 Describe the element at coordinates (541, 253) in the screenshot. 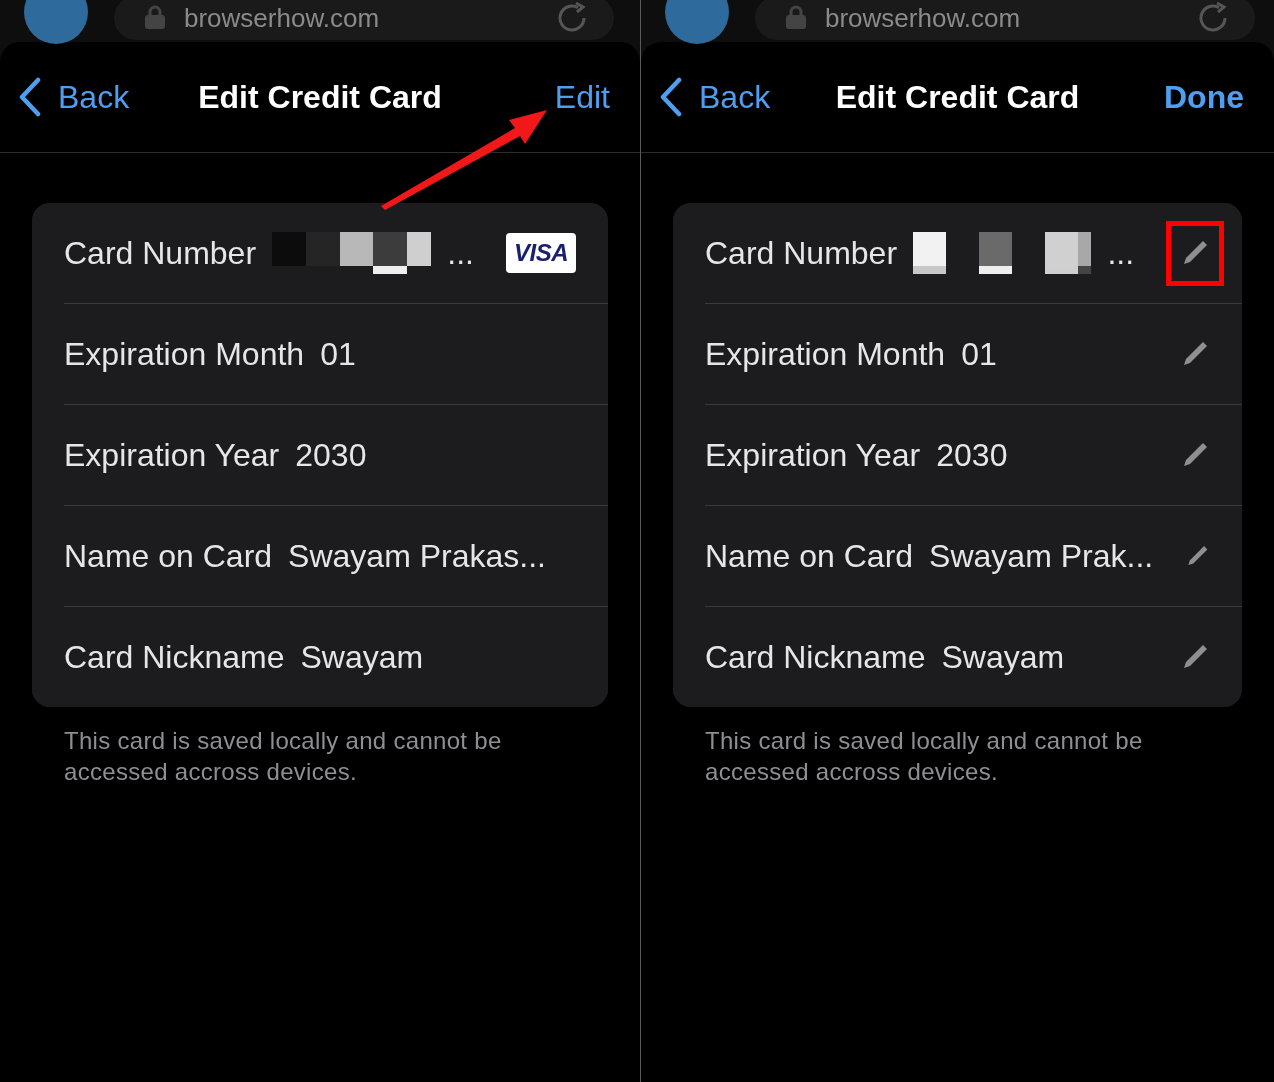

I see `visa-badge: VISA` at that location.